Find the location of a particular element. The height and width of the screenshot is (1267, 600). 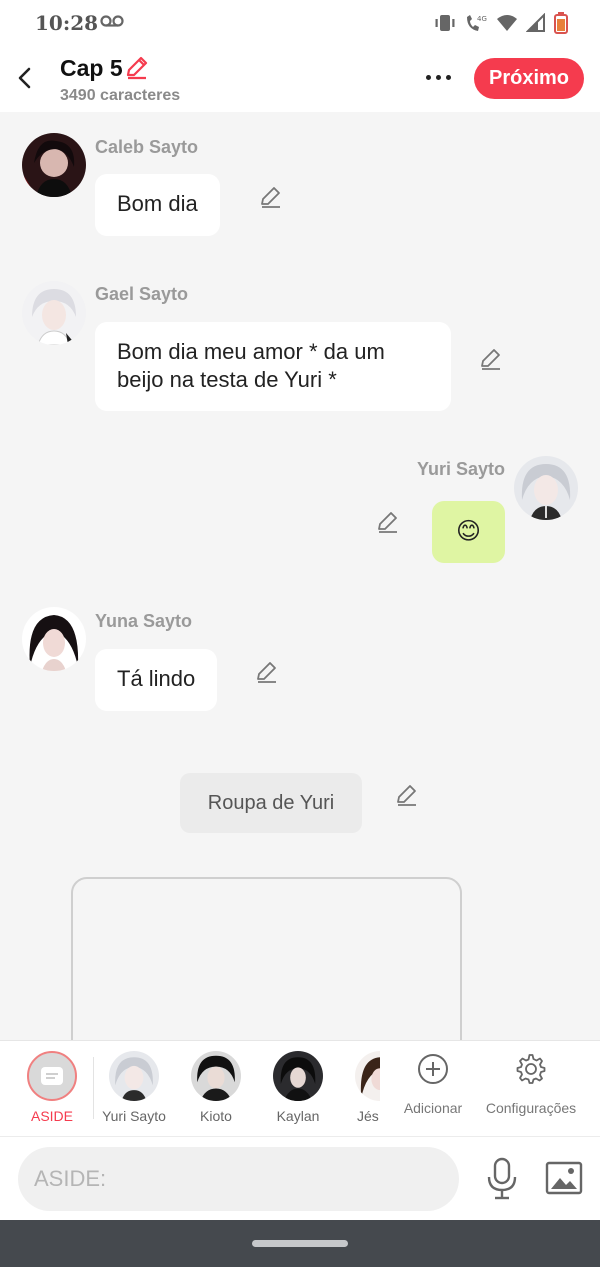

avatar-caleb is located at coordinates (54, 165).